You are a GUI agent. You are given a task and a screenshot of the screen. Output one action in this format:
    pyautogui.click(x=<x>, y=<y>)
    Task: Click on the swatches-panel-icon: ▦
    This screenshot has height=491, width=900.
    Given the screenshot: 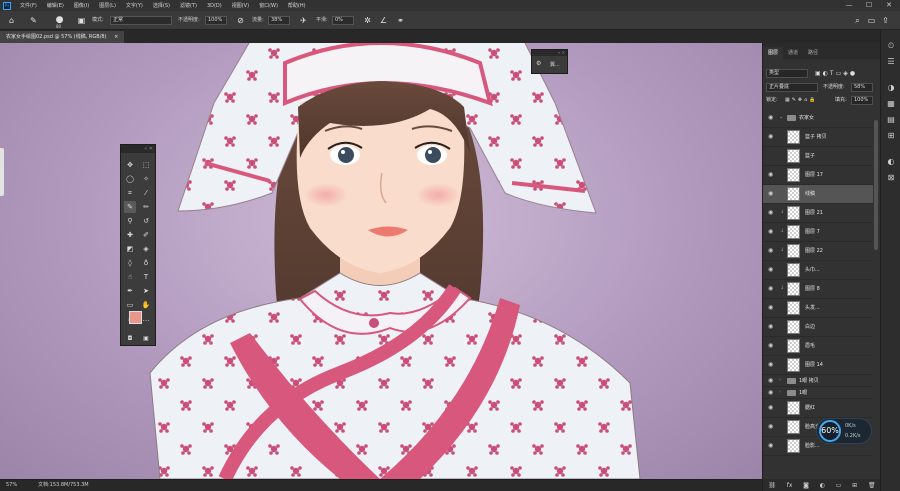 What is the action you would take?
    pyautogui.click(x=891, y=104)
    